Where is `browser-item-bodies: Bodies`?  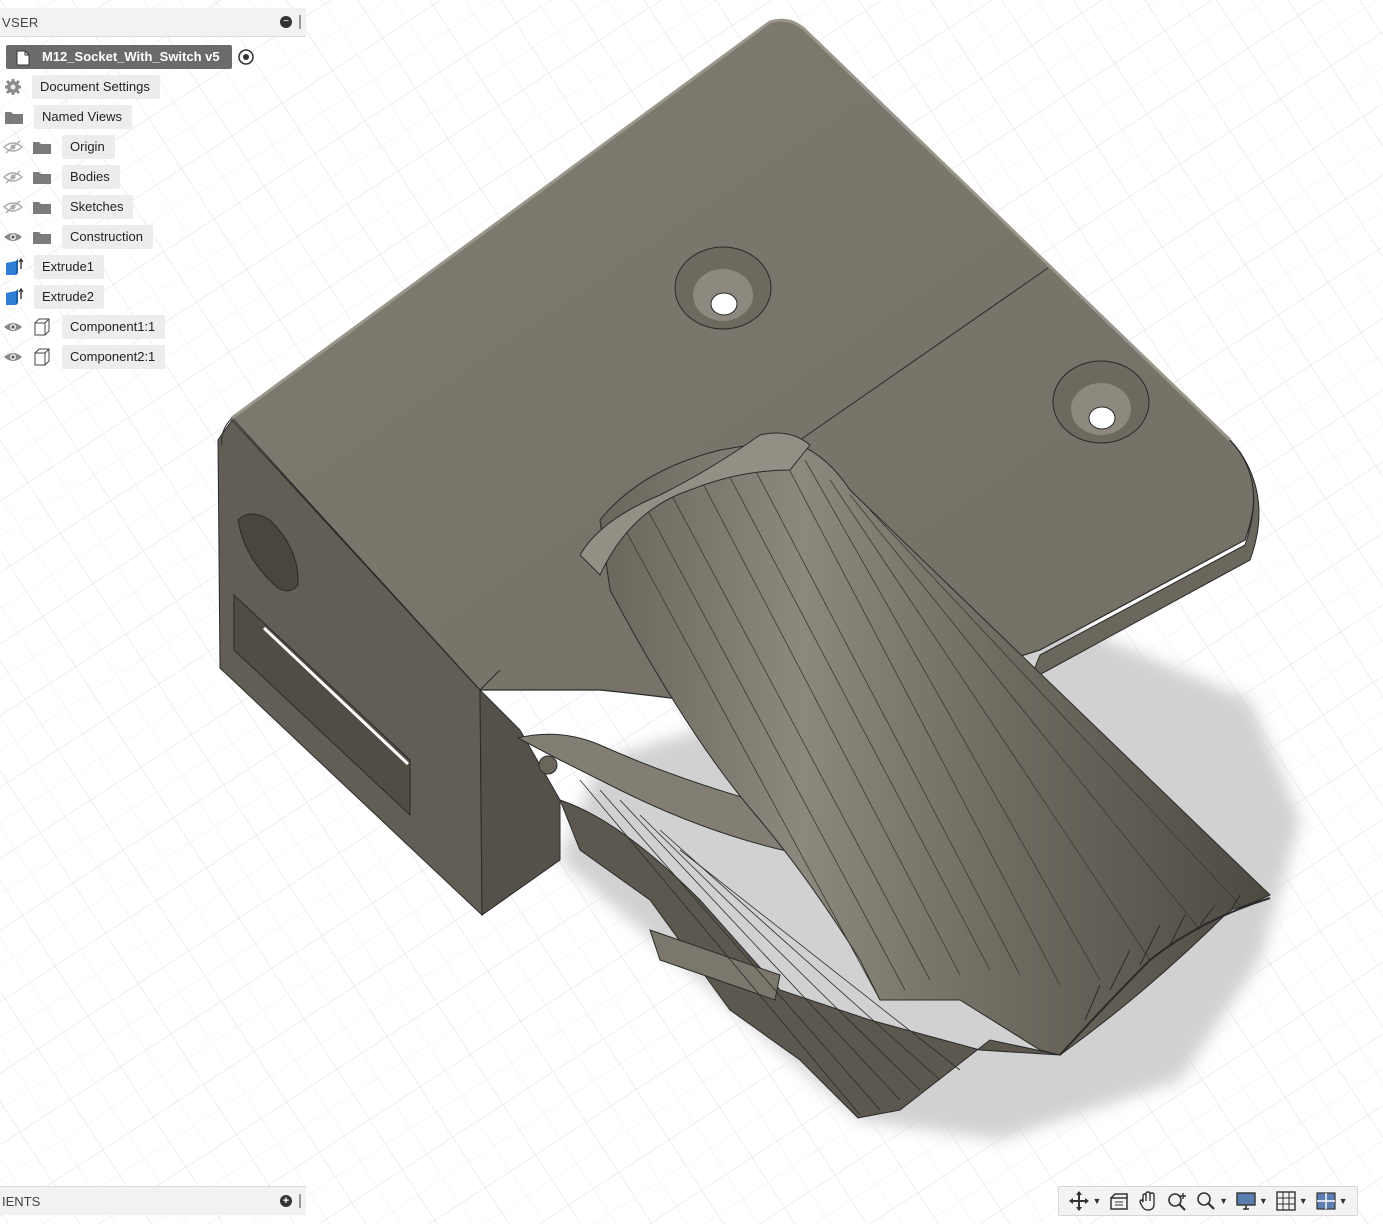
browser-item-bodies: Bodies is located at coordinates (60, 177).